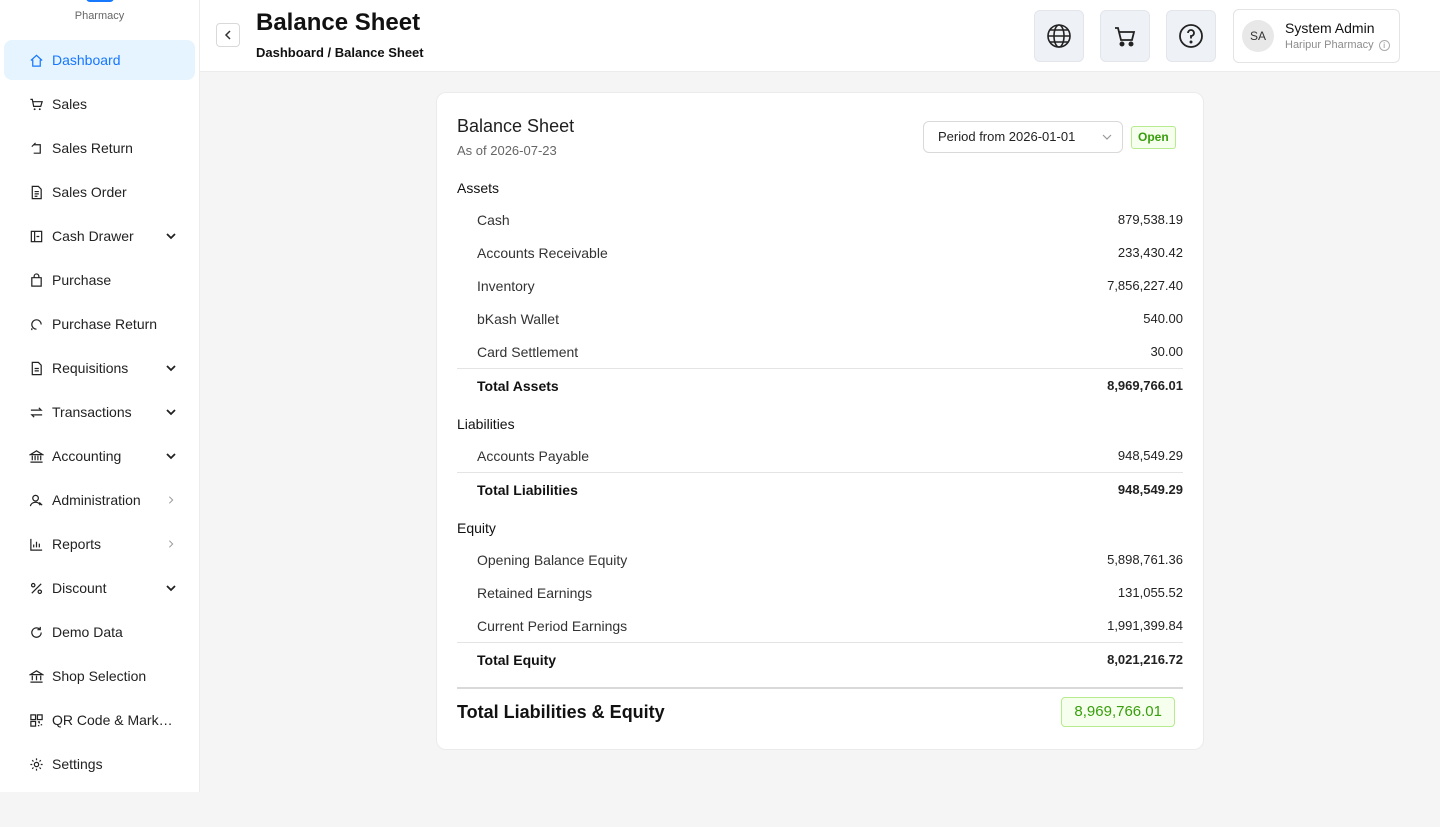 This screenshot has width=1440, height=827. What do you see at coordinates (99, 368) in the screenshot?
I see `sidebar-item-requisitions: Requisitions` at bounding box center [99, 368].